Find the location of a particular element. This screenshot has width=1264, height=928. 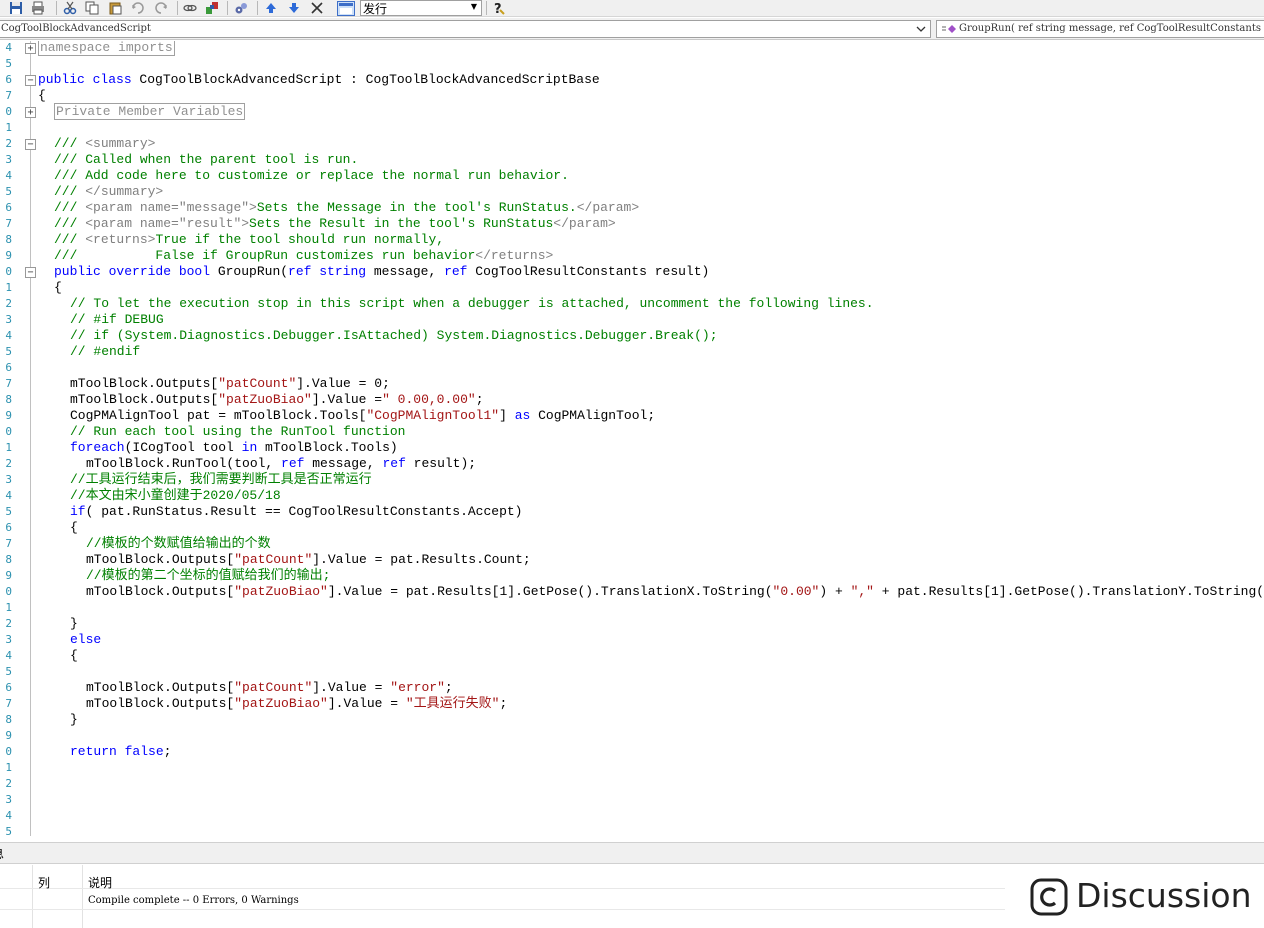

undo-icon is located at coordinates (138, 8).